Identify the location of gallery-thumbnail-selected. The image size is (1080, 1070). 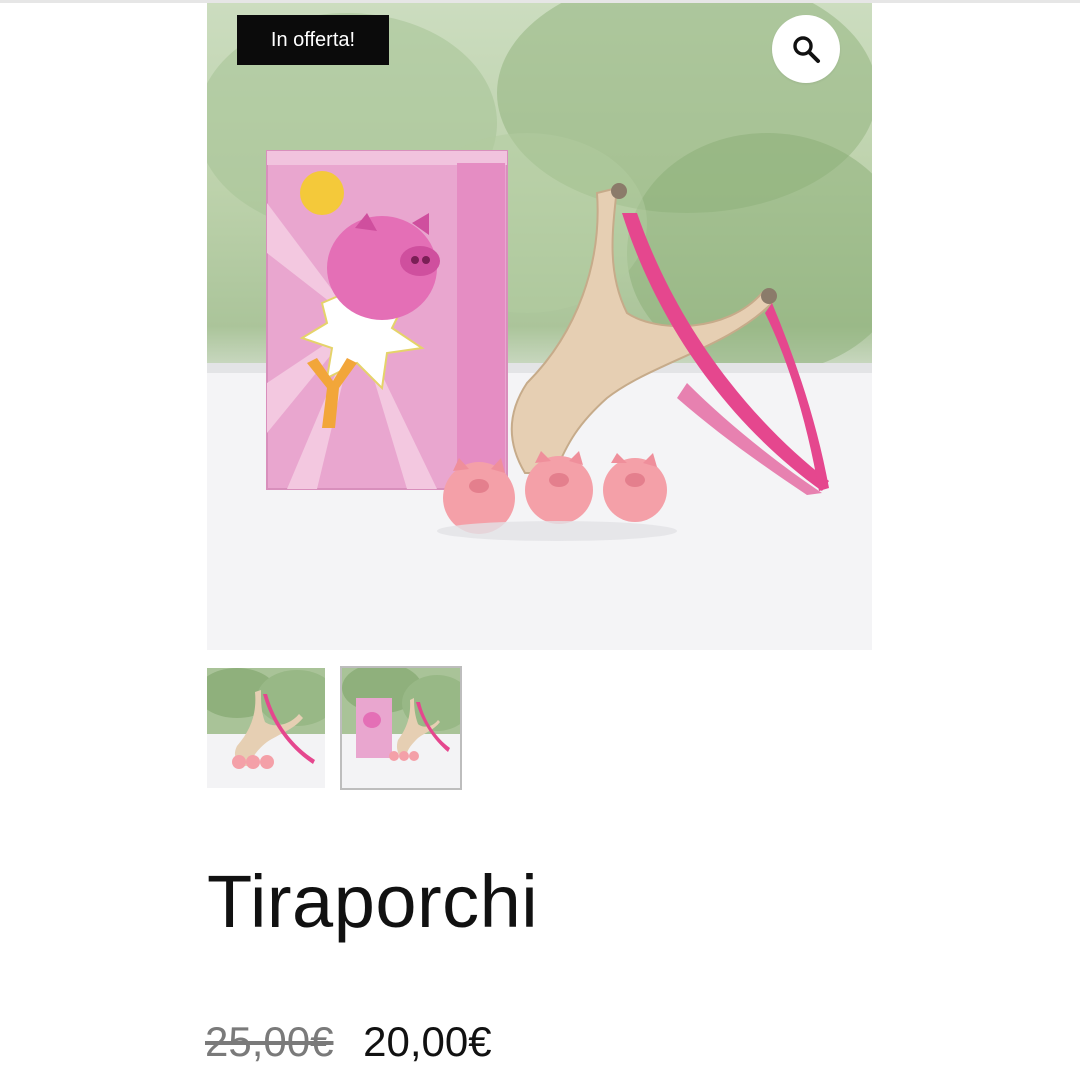
(401, 728).